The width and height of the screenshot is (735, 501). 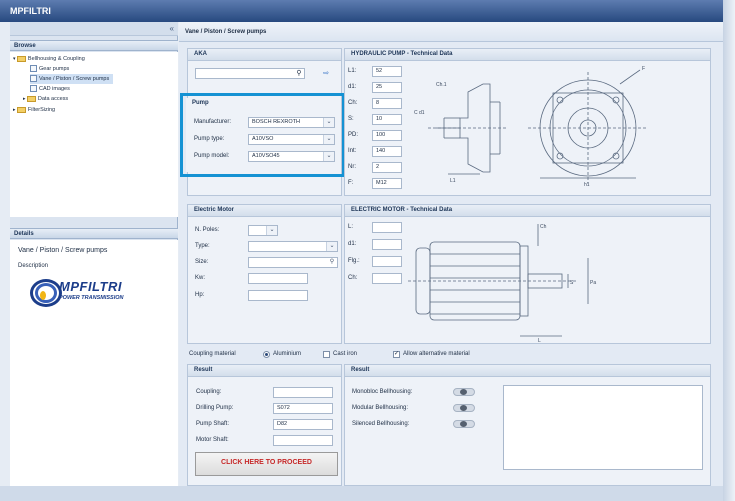 I want to click on export-icon: ⇨, so click(x=326, y=73).